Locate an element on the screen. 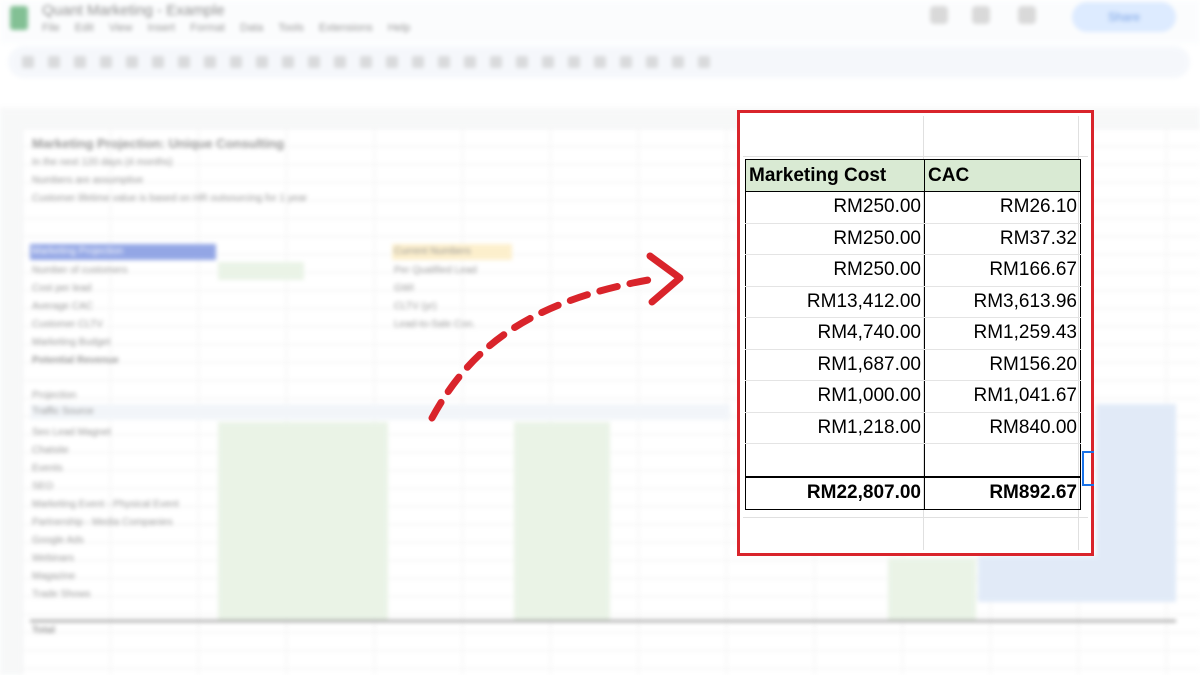  marketing-cost-cell: RM13,412.00 is located at coordinates (835, 302).